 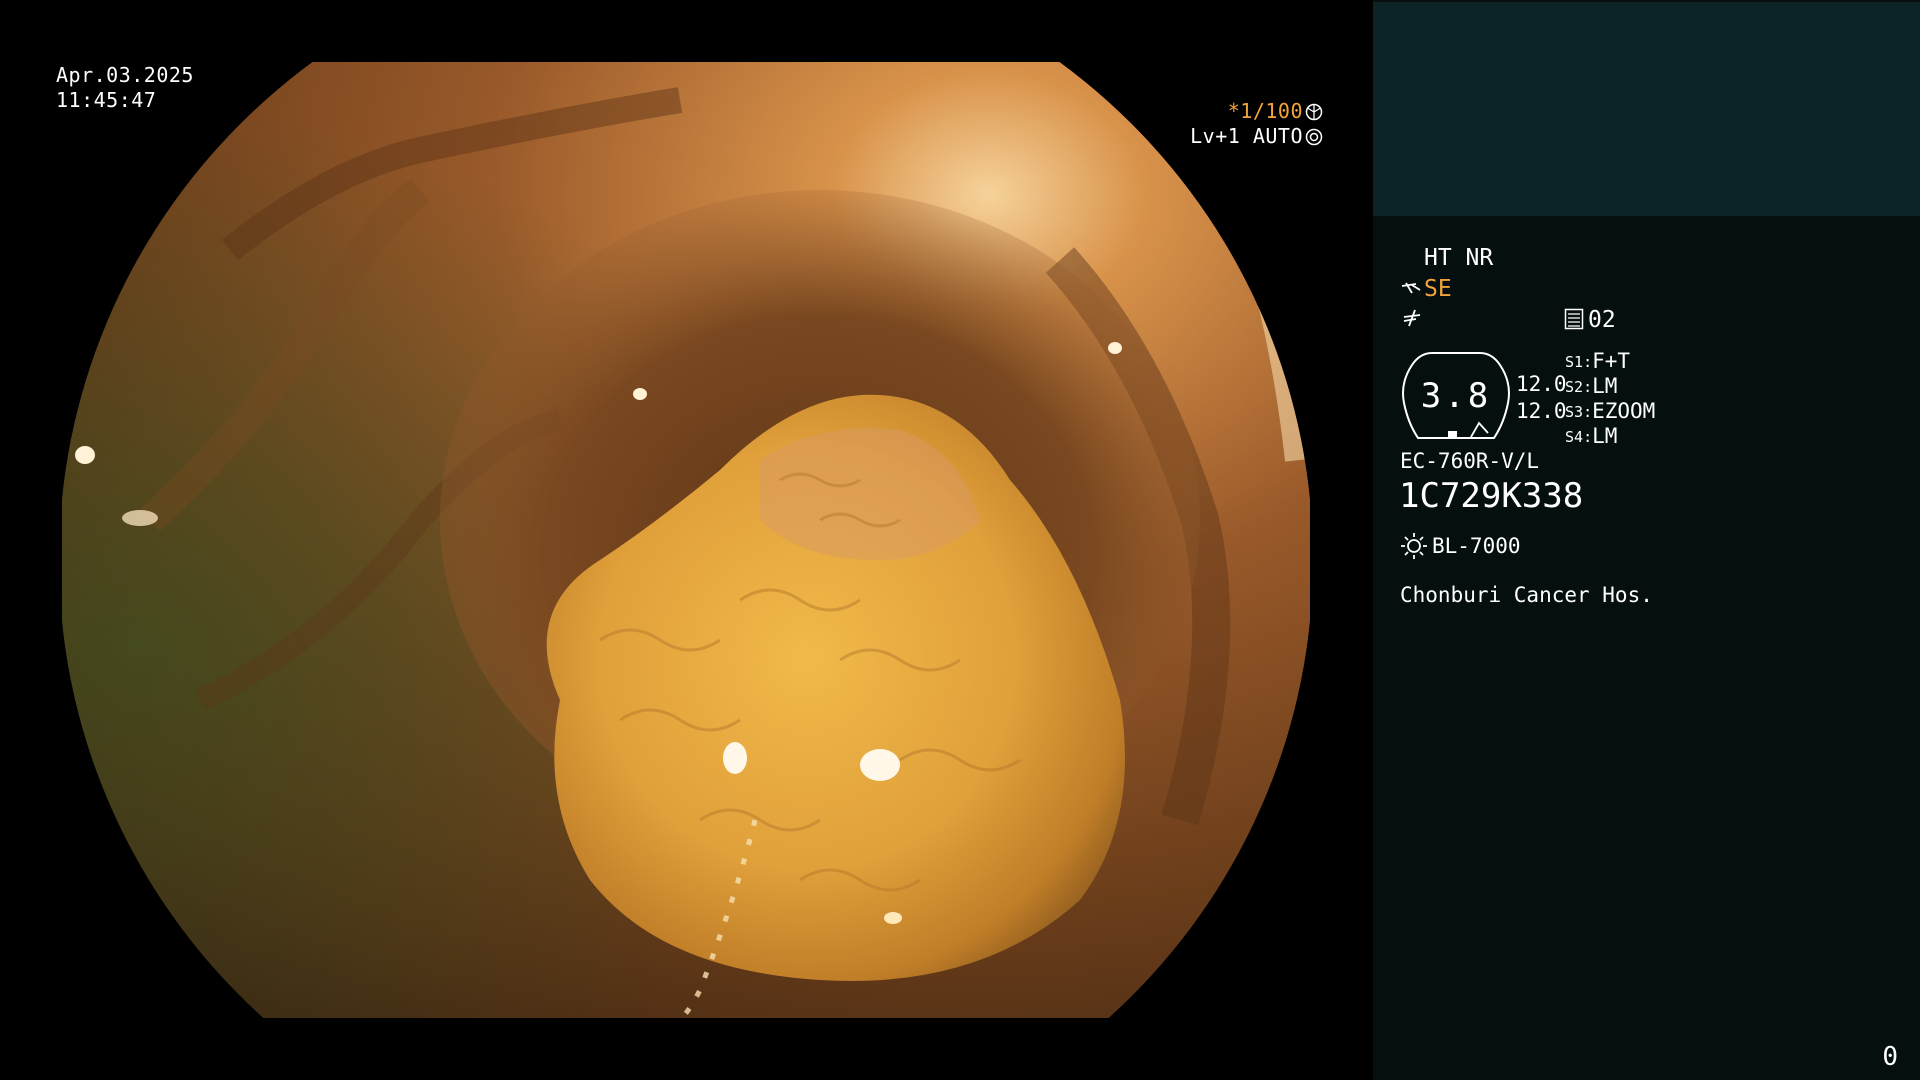 What do you see at coordinates (1574, 412) in the screenshot?
I see `switch-key: S3` at bounding box center [1574, 412].